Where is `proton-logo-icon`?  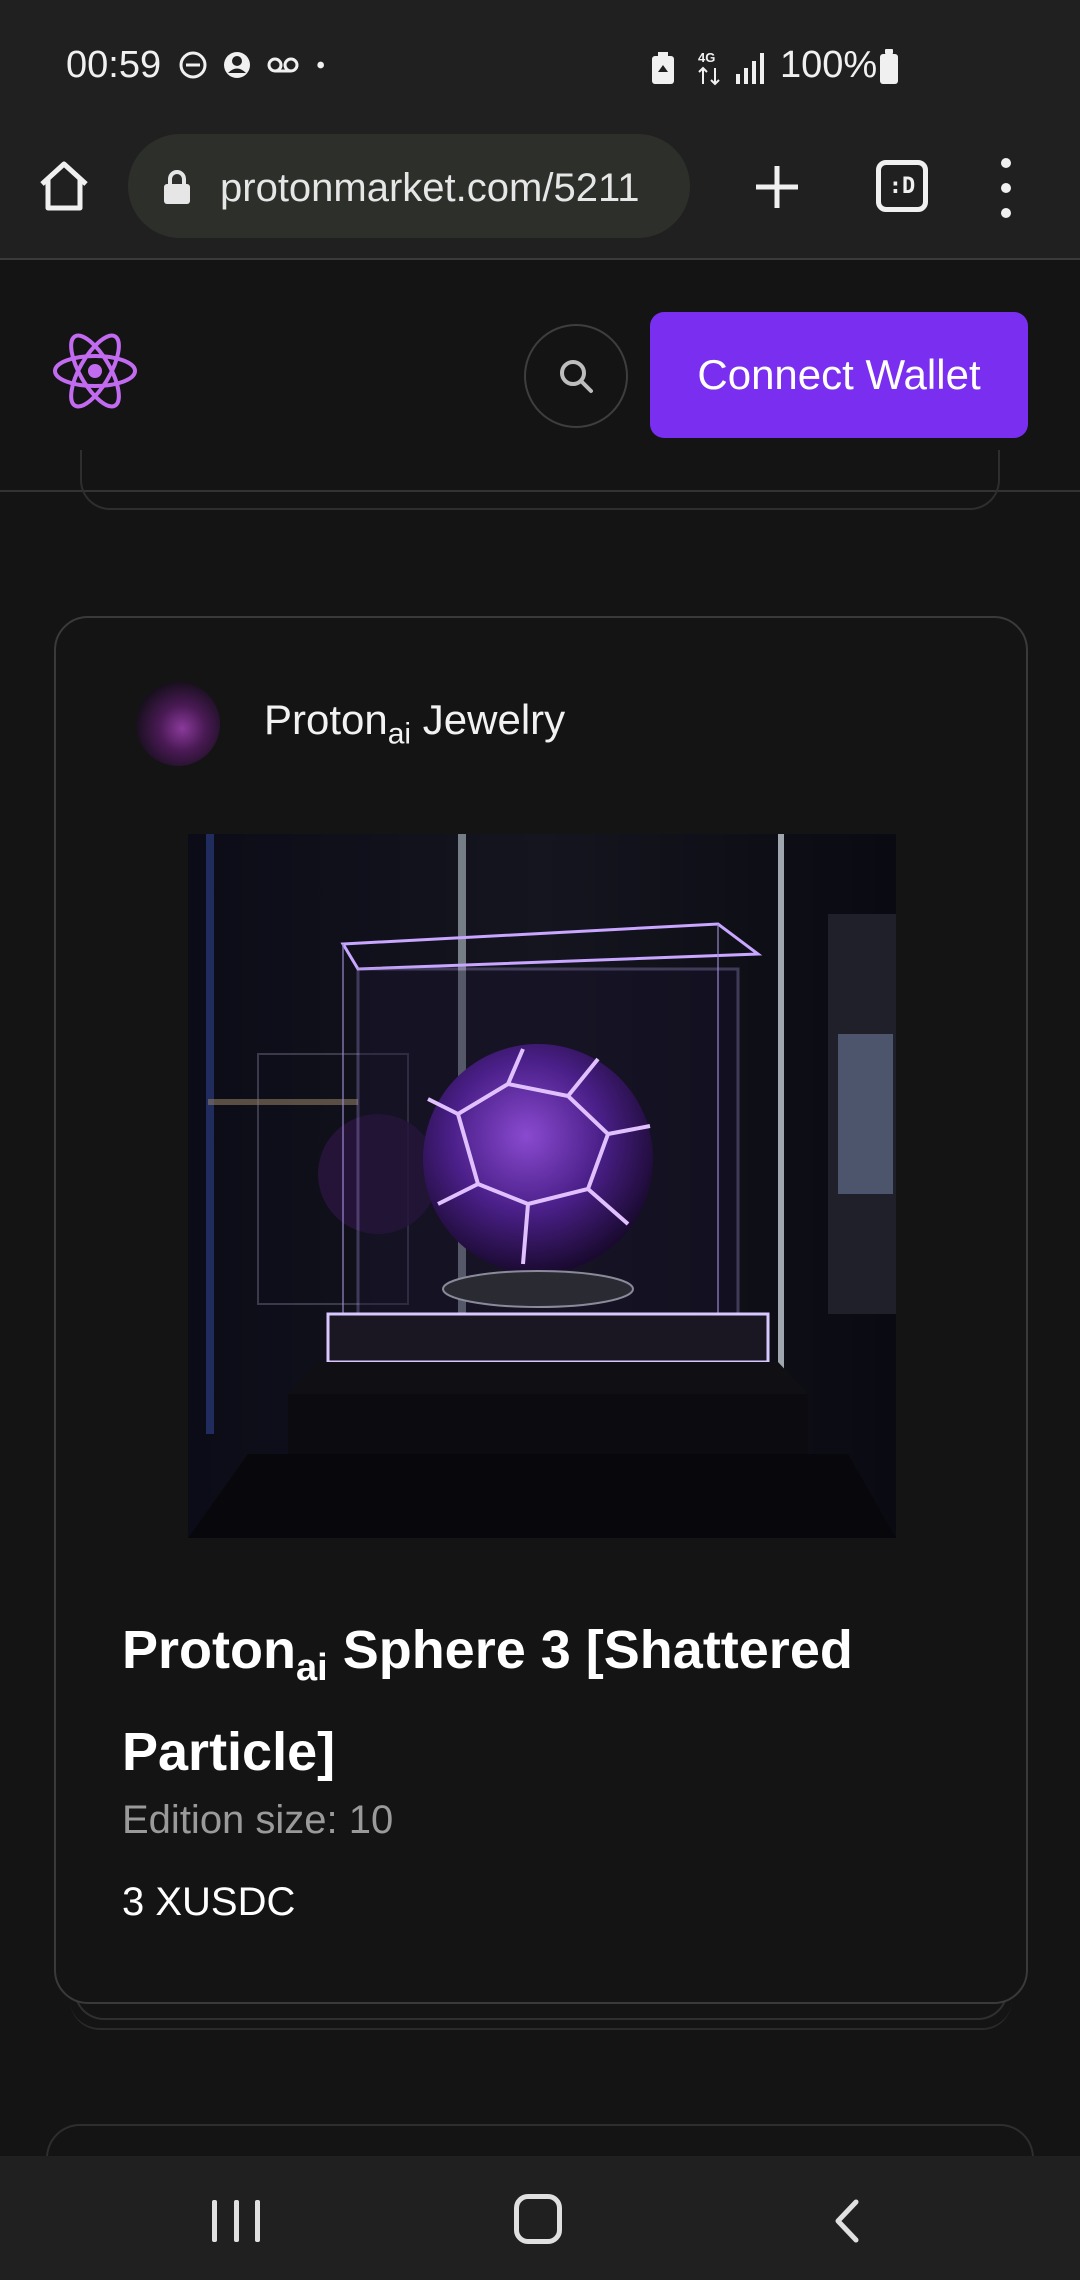
proton-logo-icon is located at coordinates (95, 371).